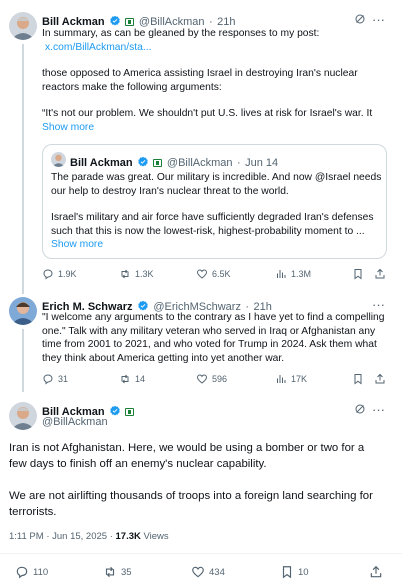 The width and height of the screenshot is (402, 583). What do you see at coordinates (62, 536) in the screenshot?
I see `timestamp-text: 1:11 PM · Jun 15, 2025 ·` at bounding box center [62, 536].